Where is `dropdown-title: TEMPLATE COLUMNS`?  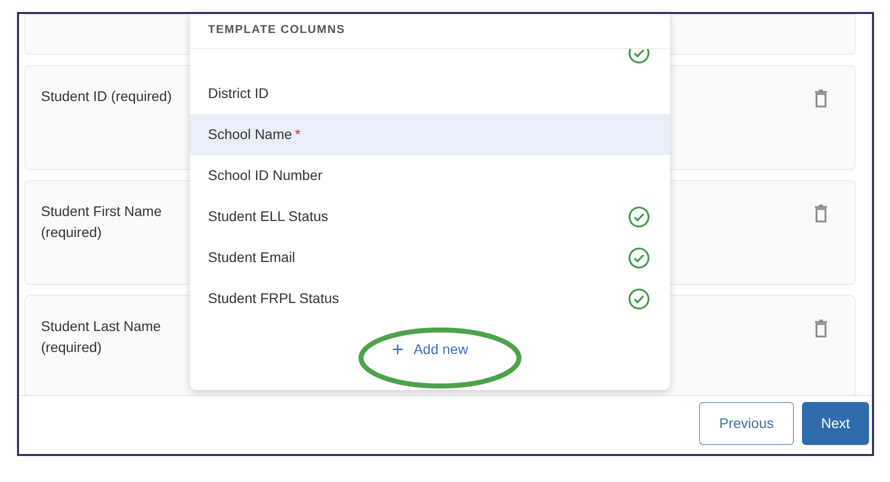
dropdown-title: TEMPLATE COLUMNS is located at coordinates (277, 30).